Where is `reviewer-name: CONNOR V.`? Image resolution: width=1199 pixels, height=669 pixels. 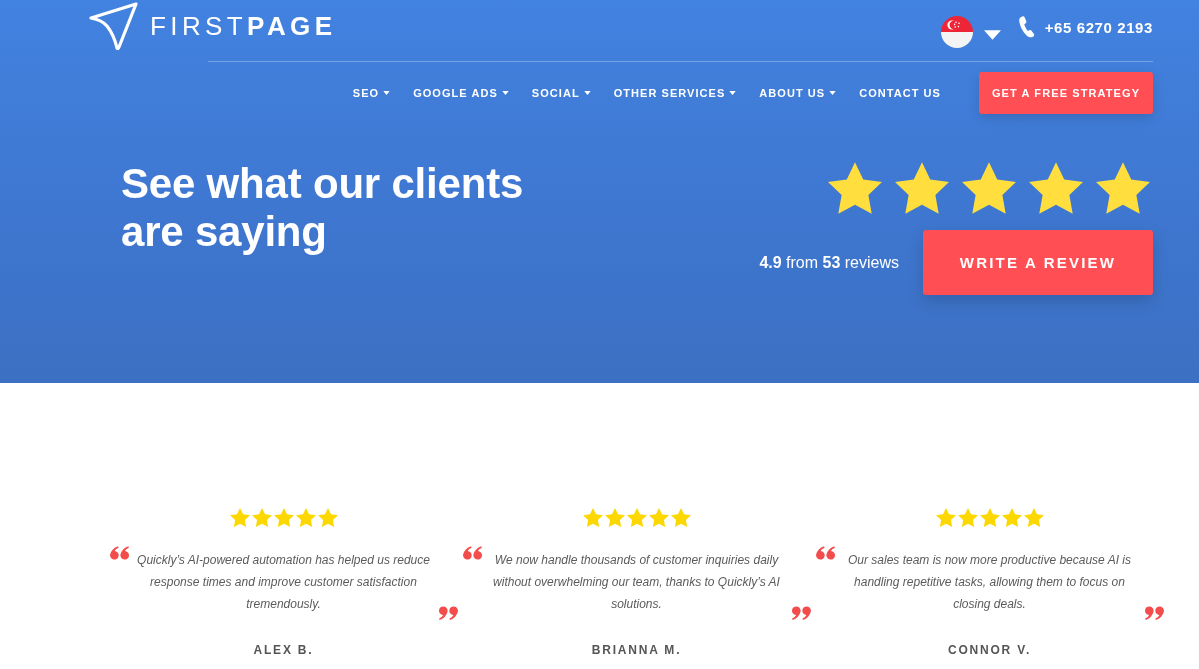 reviewer-name: CONNOR V. is located at coordinates (989, 650).